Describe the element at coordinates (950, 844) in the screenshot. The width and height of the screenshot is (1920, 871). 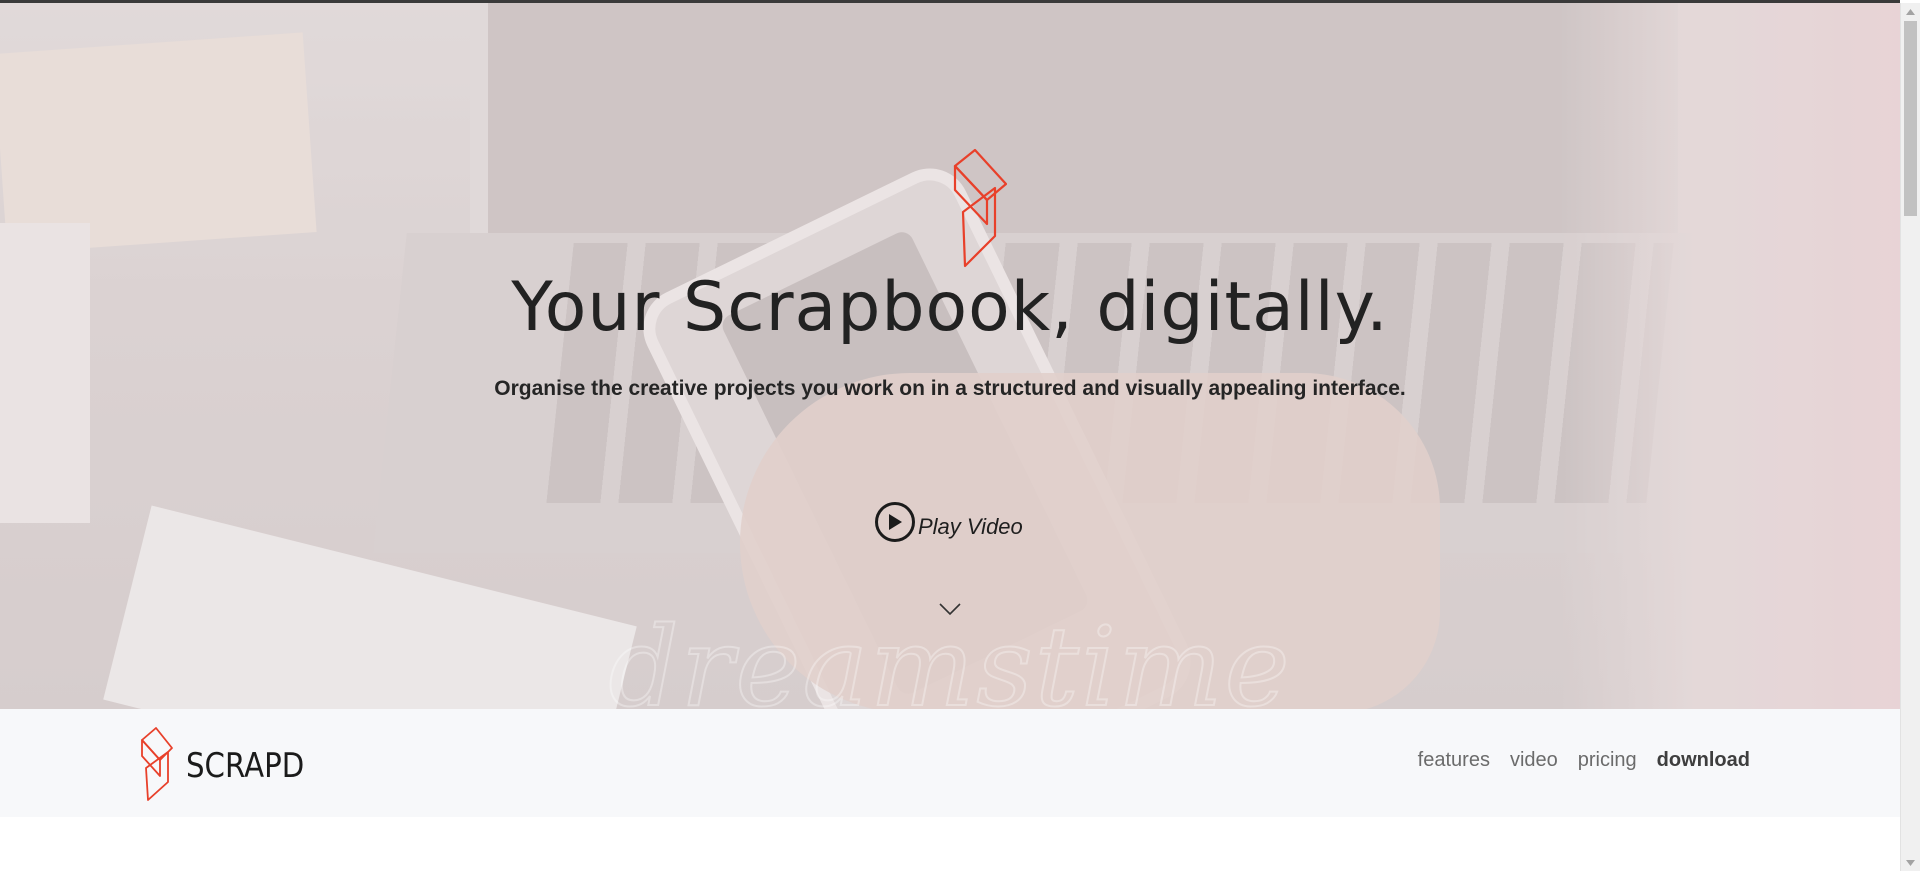
I see `content-area` at that location.